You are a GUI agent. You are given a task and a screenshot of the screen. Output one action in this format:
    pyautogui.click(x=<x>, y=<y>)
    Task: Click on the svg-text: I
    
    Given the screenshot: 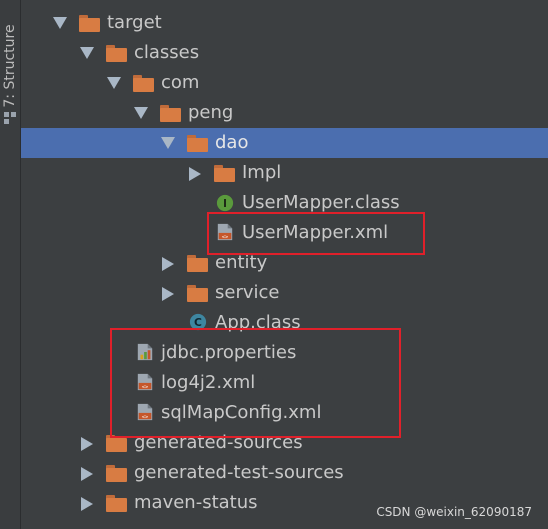 What is the action you would take?
    pyautogui.click(x=225, y=203)
    